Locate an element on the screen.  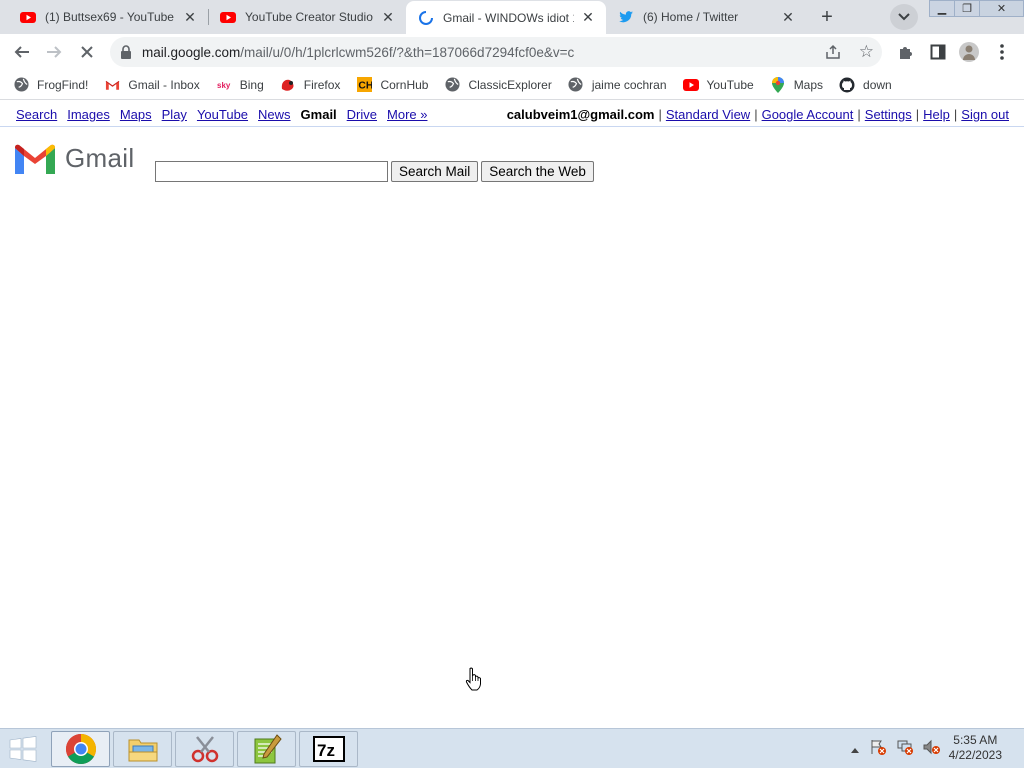
volume-muted-icon is located at coordinates (932, 749).